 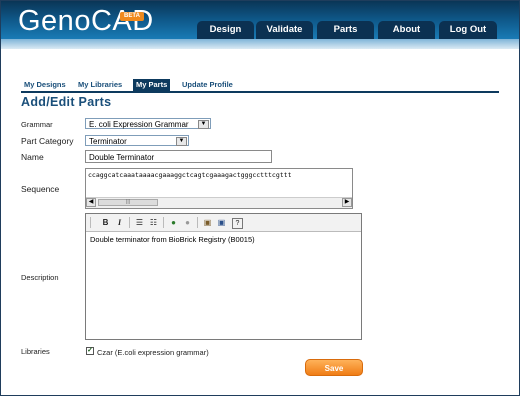 What do you see at coordinates (100, 85) in the screenshot?
I see `tab-my-libraries: My Libraries` at bounding box center [100, 85].